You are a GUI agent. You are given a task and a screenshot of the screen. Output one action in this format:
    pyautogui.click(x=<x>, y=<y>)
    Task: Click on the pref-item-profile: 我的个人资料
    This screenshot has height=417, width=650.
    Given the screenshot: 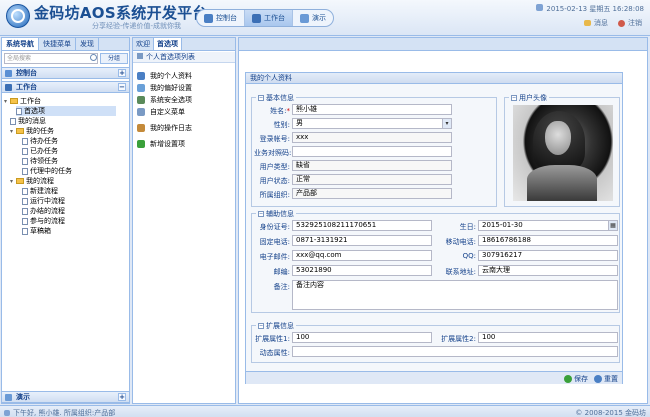 What is the action you would take?
    pyautogui.click(x=164, y=76)
    